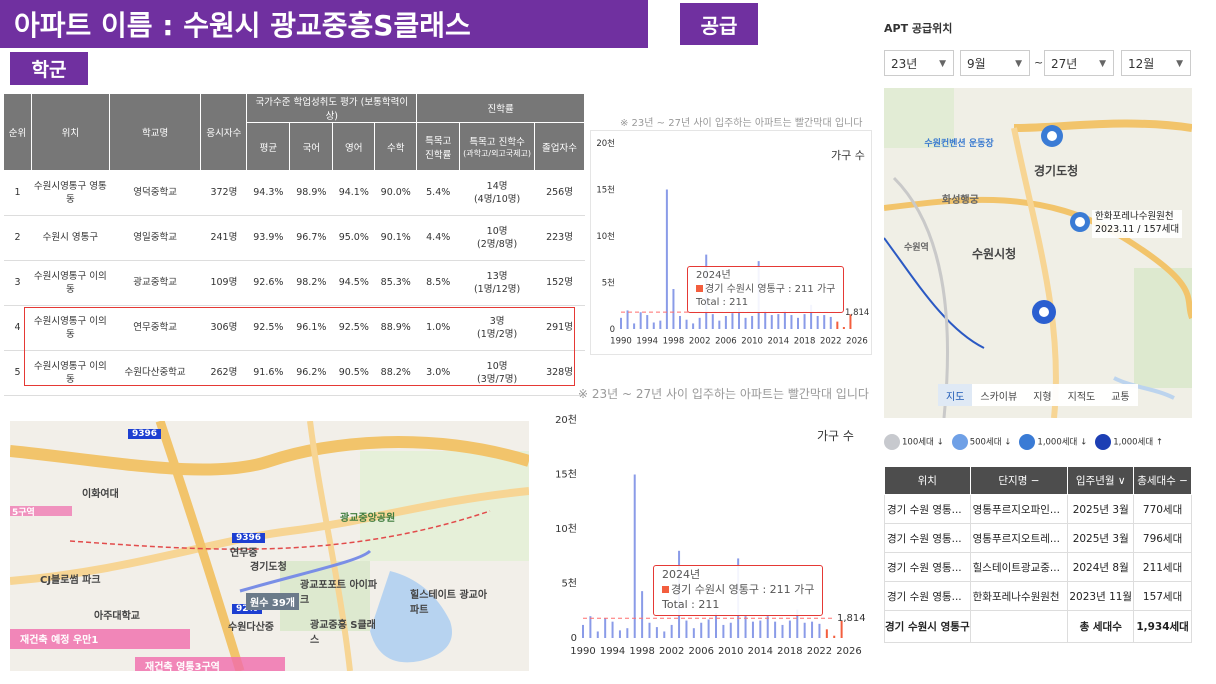 The width and height of the screenshot is (1216, 684). I want to click on start-month-select: 9월 ▼, so click(995, 63).